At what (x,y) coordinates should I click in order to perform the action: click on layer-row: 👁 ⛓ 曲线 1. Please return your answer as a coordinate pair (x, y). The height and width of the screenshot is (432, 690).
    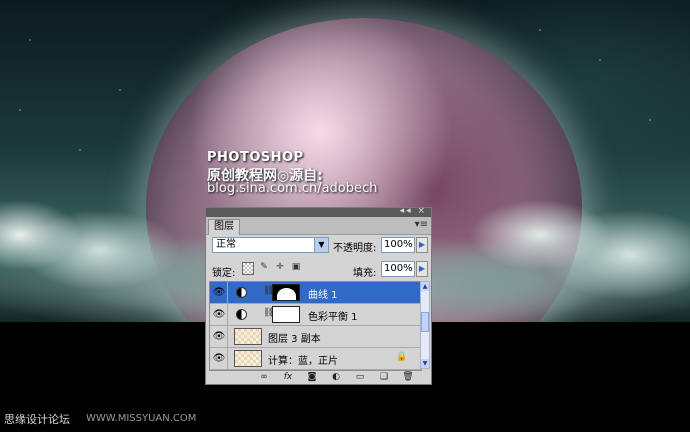
    Looking at the image, I should click on (315, 293).